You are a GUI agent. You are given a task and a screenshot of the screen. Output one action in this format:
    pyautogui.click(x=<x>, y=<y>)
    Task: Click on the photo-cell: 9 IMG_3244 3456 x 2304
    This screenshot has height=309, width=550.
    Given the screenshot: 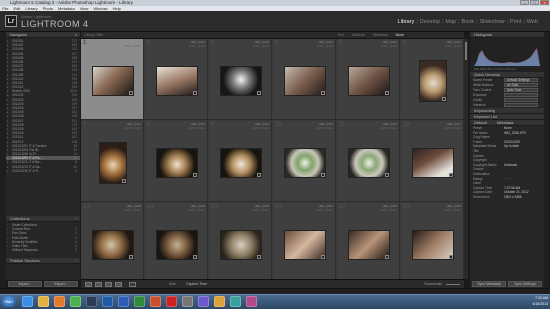 What is the action you would take?
    pyautogui.click(x=240, y=161)
    